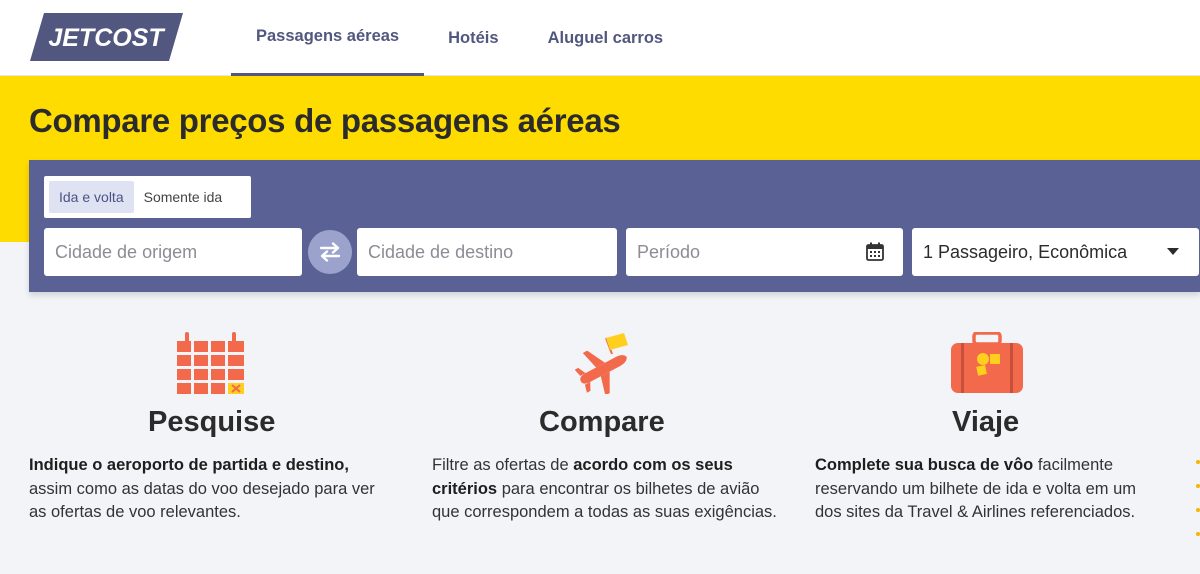 This screenshot has width=1200, height=574. Describe the element at coordinates (183, 197) in the screenshot. I see `trip-type-one-way: Somente ida` at that location.